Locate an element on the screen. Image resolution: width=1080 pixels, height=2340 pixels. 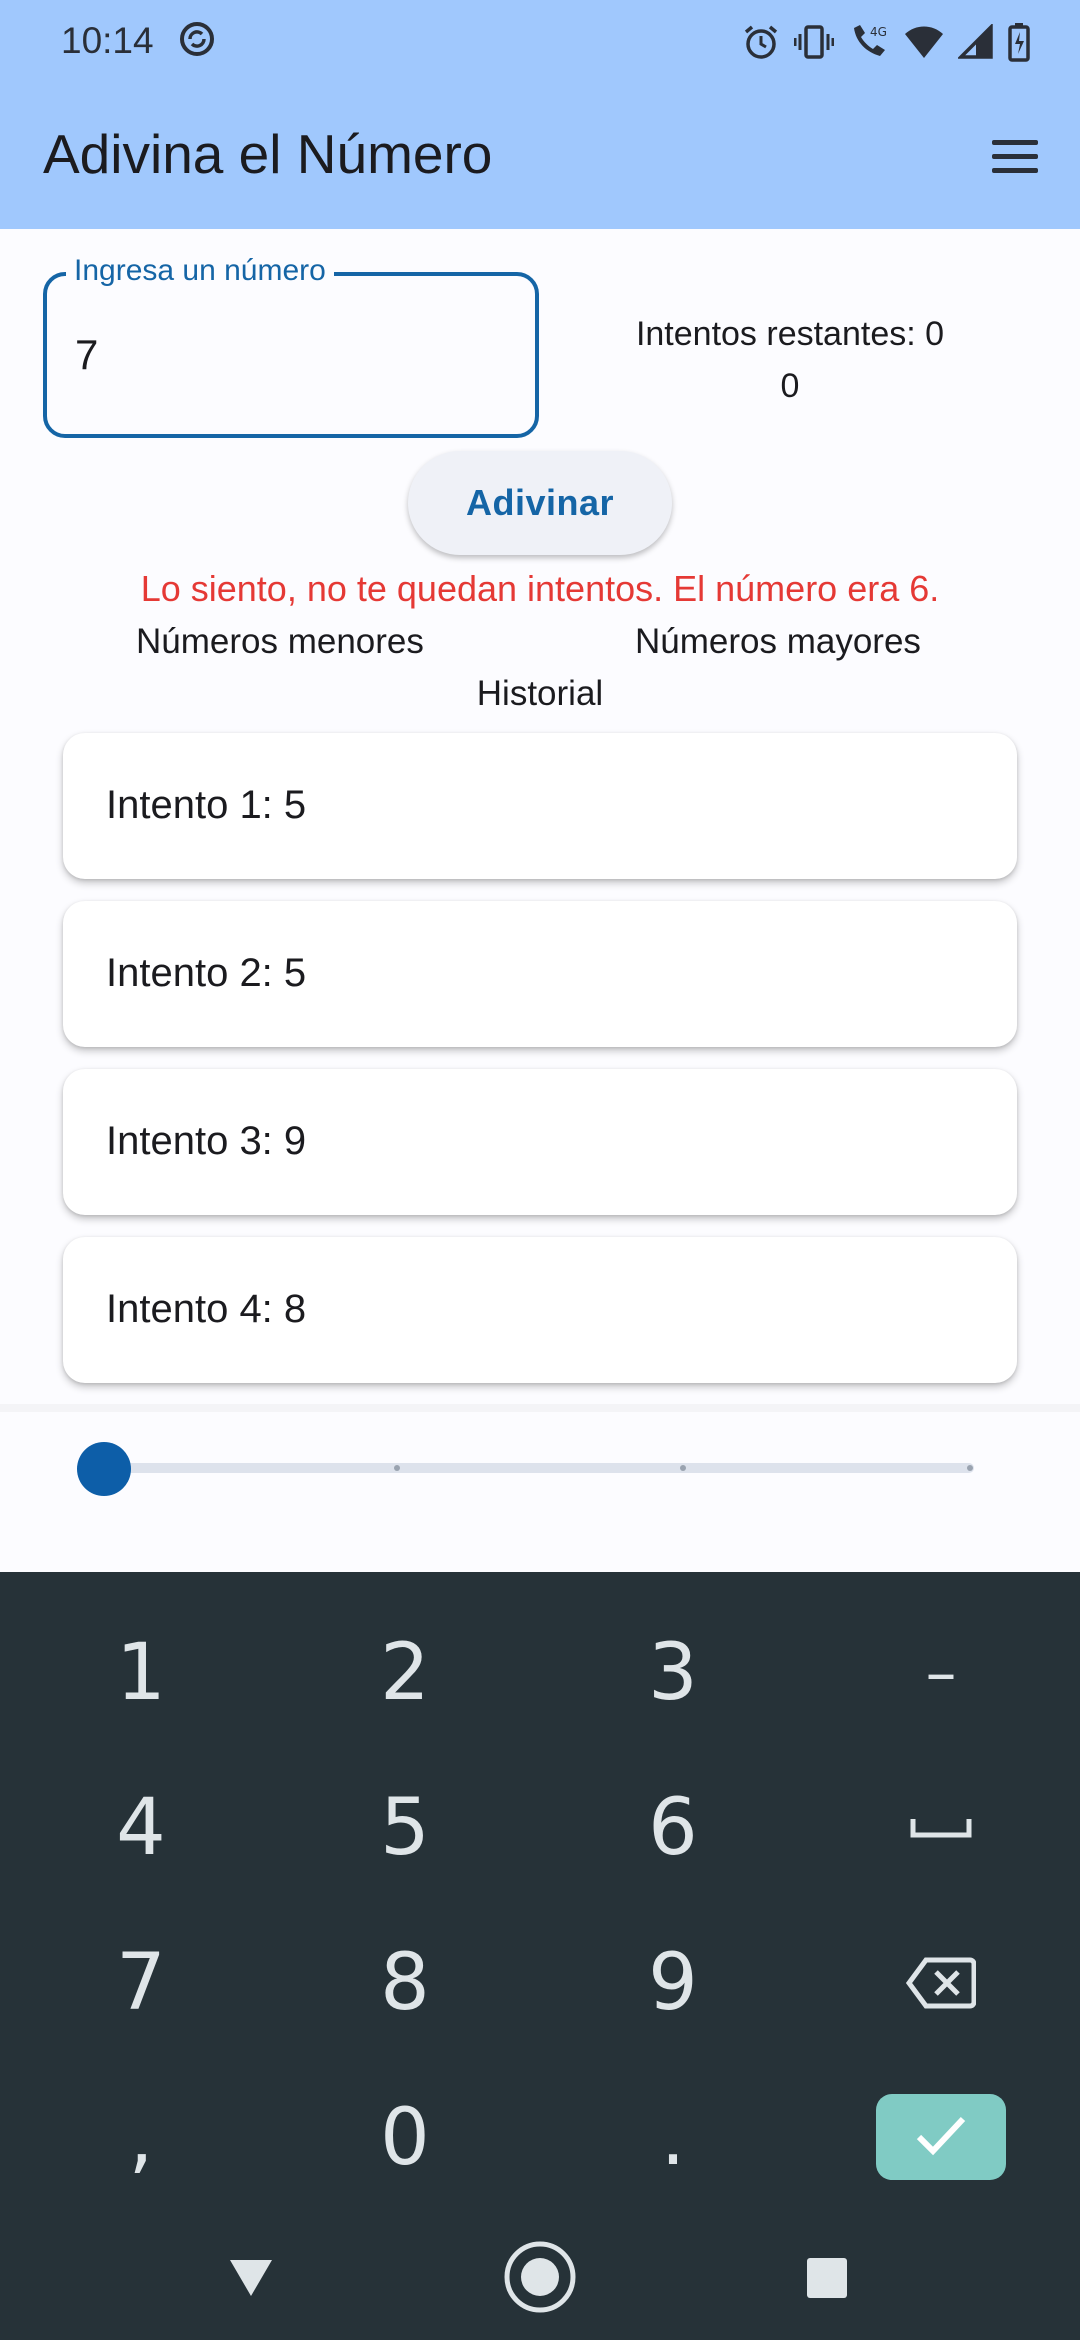
history-item-text: Intento 2: 5 is located at coordinates (206, 973).